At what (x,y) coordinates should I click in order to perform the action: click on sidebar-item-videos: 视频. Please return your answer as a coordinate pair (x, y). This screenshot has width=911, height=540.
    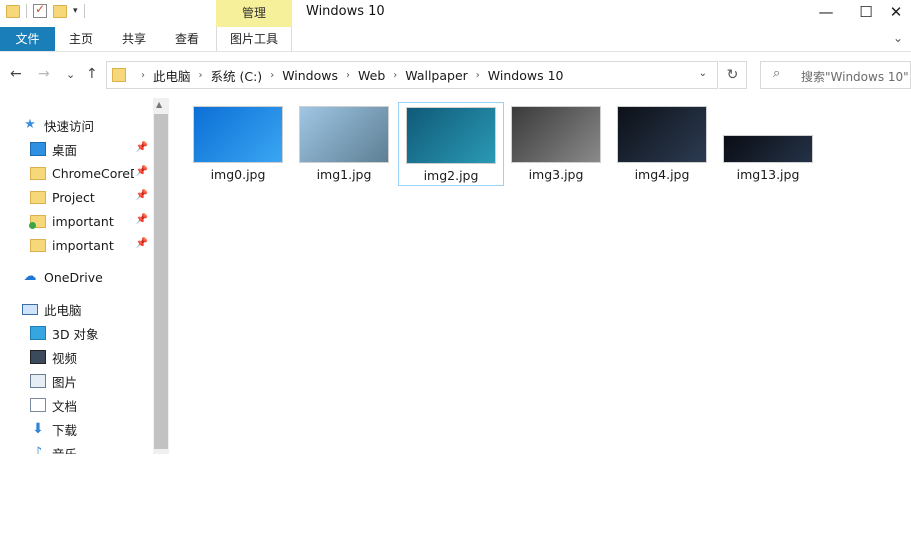
    Looking at the image, I should click on (100, 357).